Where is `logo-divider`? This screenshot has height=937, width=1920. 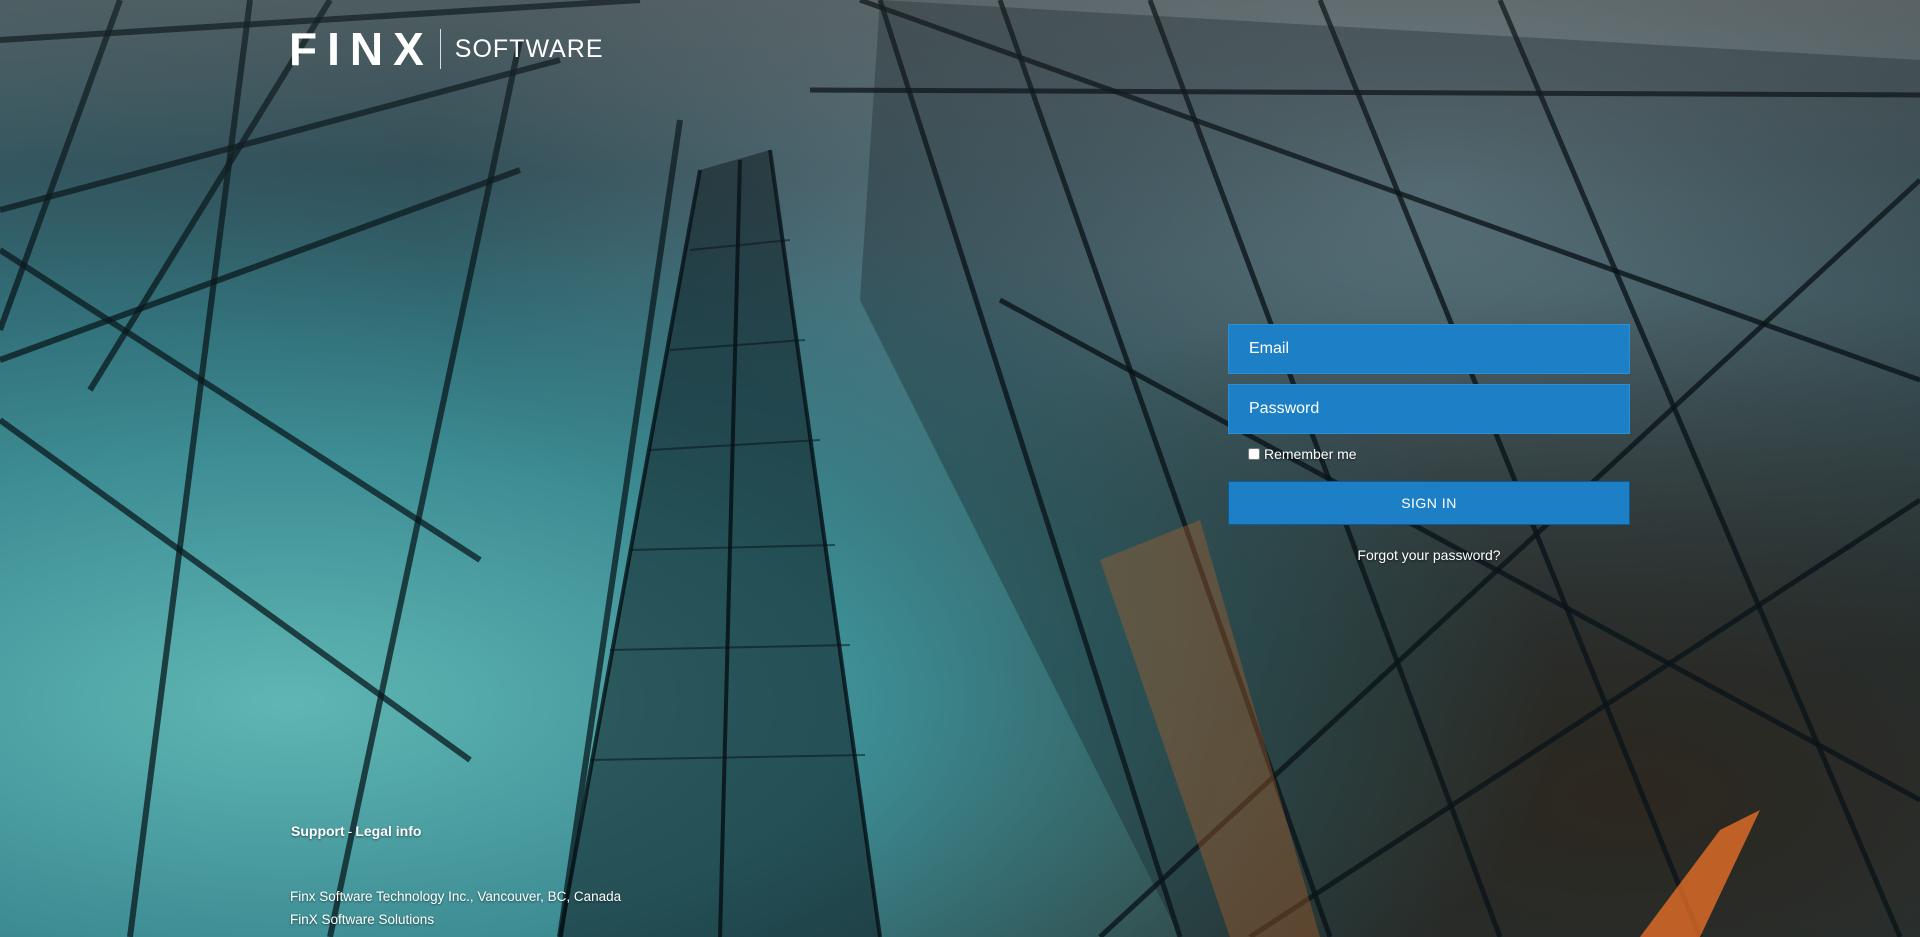 logo-divider is located at coordinates (440, 49).